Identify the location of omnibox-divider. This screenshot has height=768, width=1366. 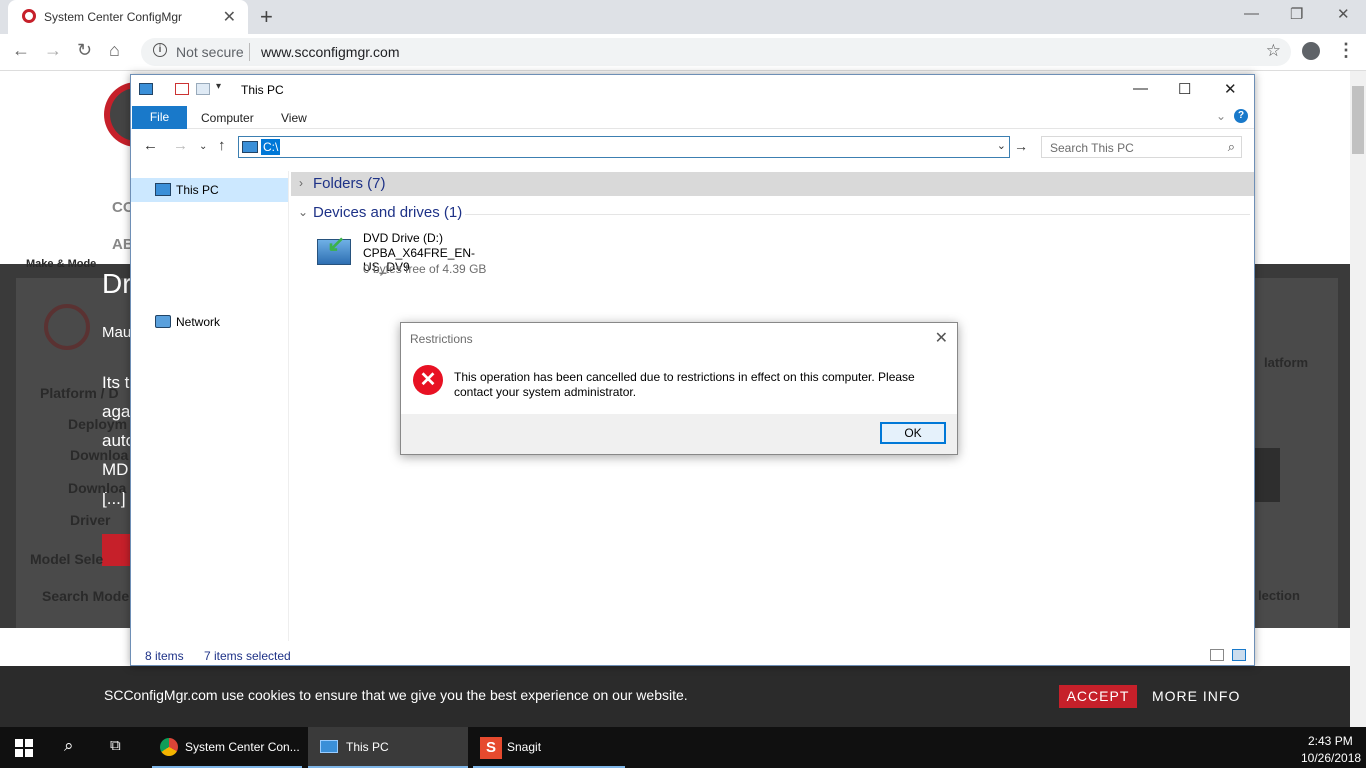
(249, 52).